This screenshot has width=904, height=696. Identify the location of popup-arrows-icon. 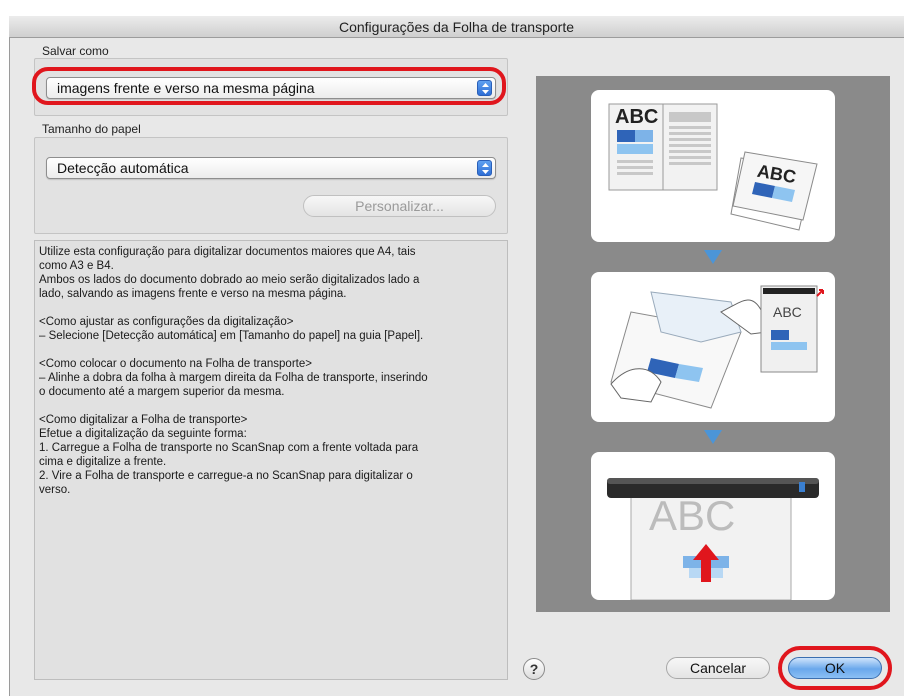
(484, 168).